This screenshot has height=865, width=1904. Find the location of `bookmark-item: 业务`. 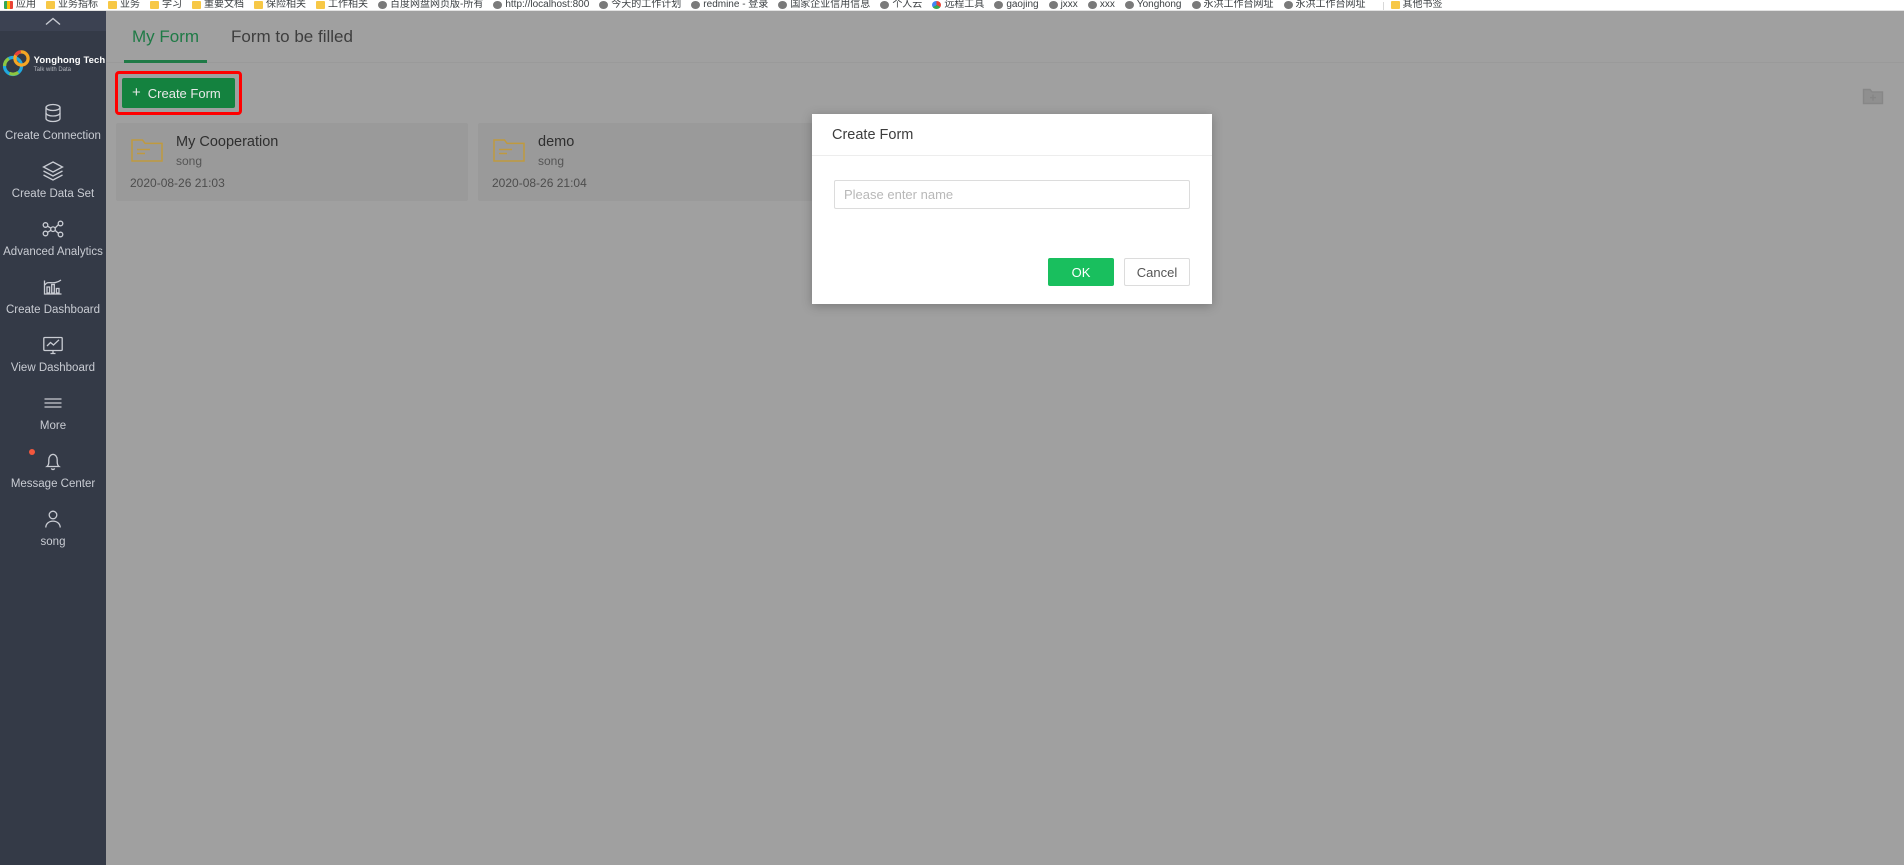

bookmark-item: 业务 is located at coordinates (124, 5).